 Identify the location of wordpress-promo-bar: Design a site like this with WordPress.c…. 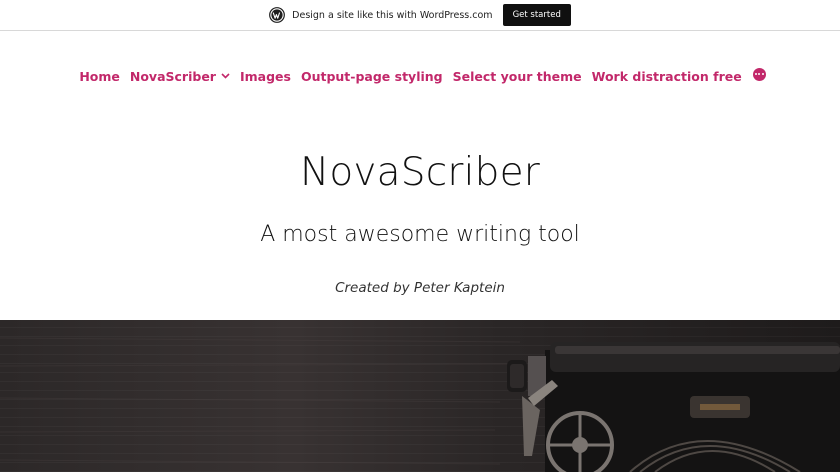
(420, 15).